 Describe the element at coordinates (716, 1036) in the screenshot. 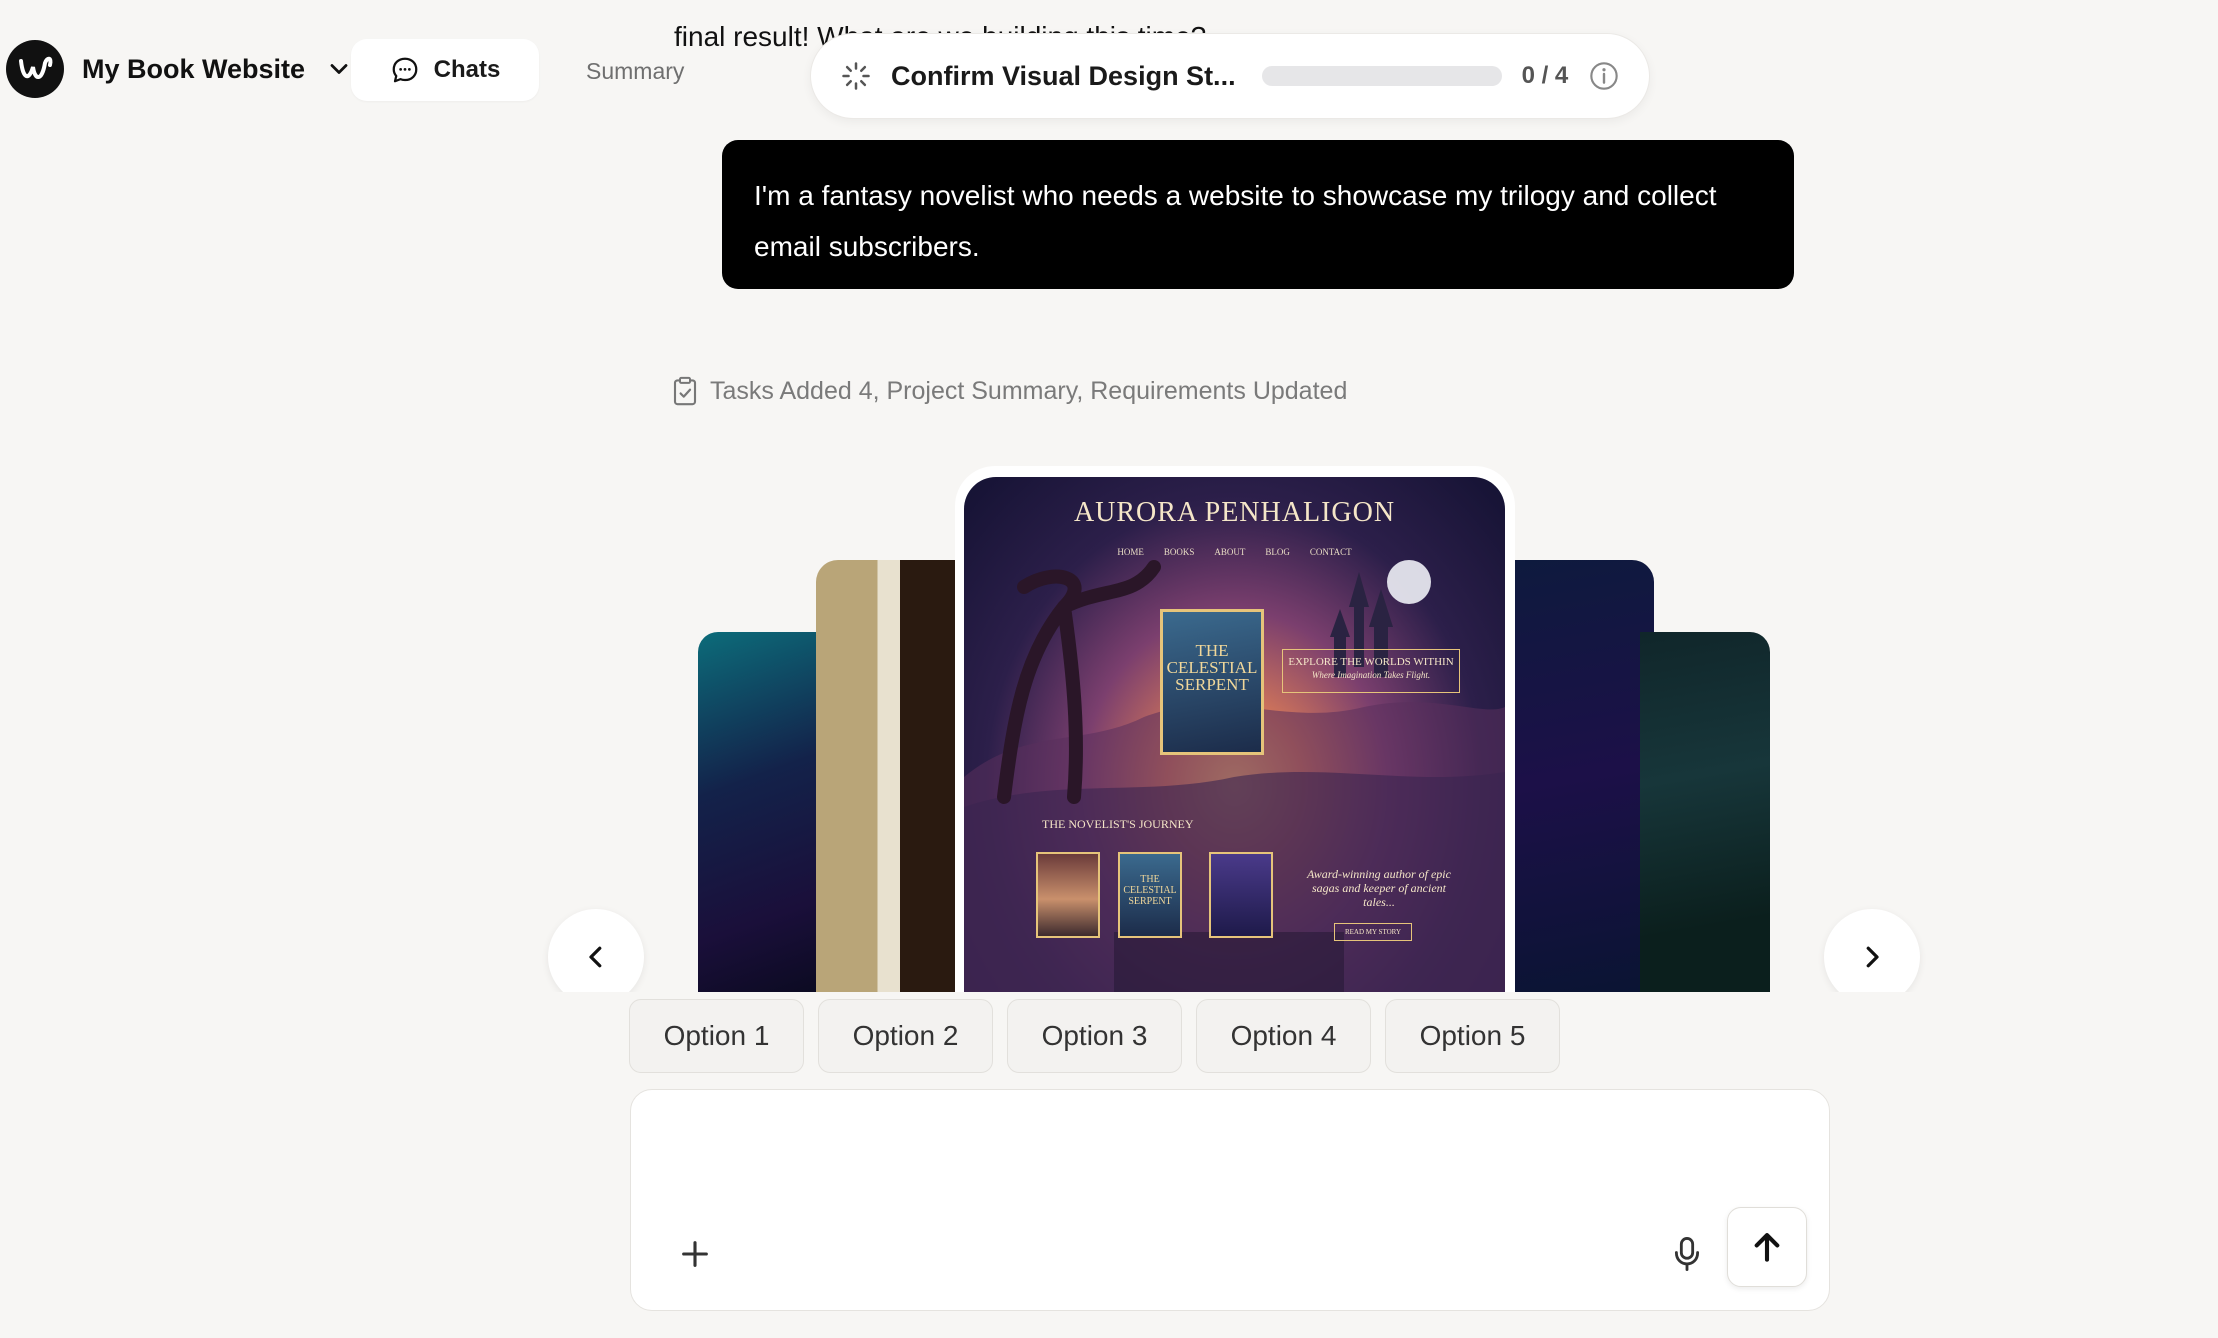

I see `option-1-button: Option 1` at that location.